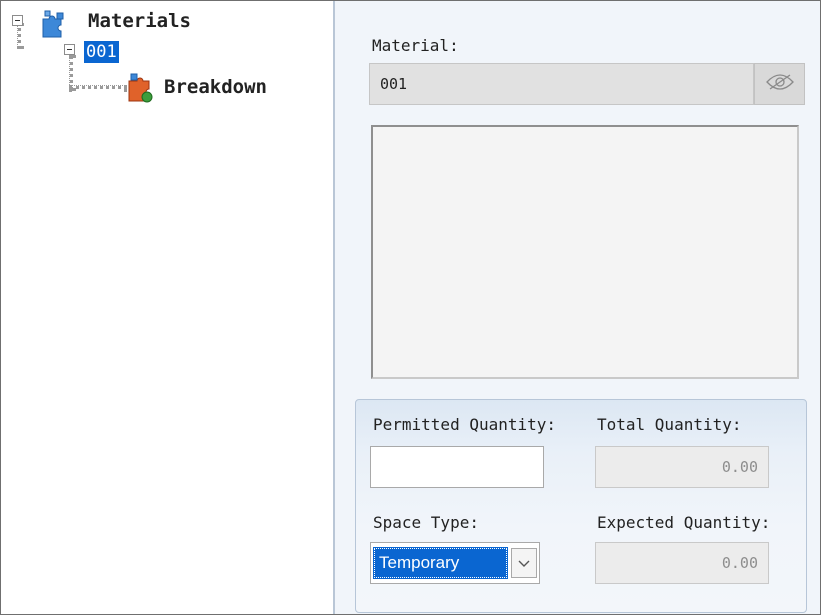  What do you see at coordinates (17, 20) in the screenshot?
I see `collapse-materials-button` at bounding box center [17, 20].